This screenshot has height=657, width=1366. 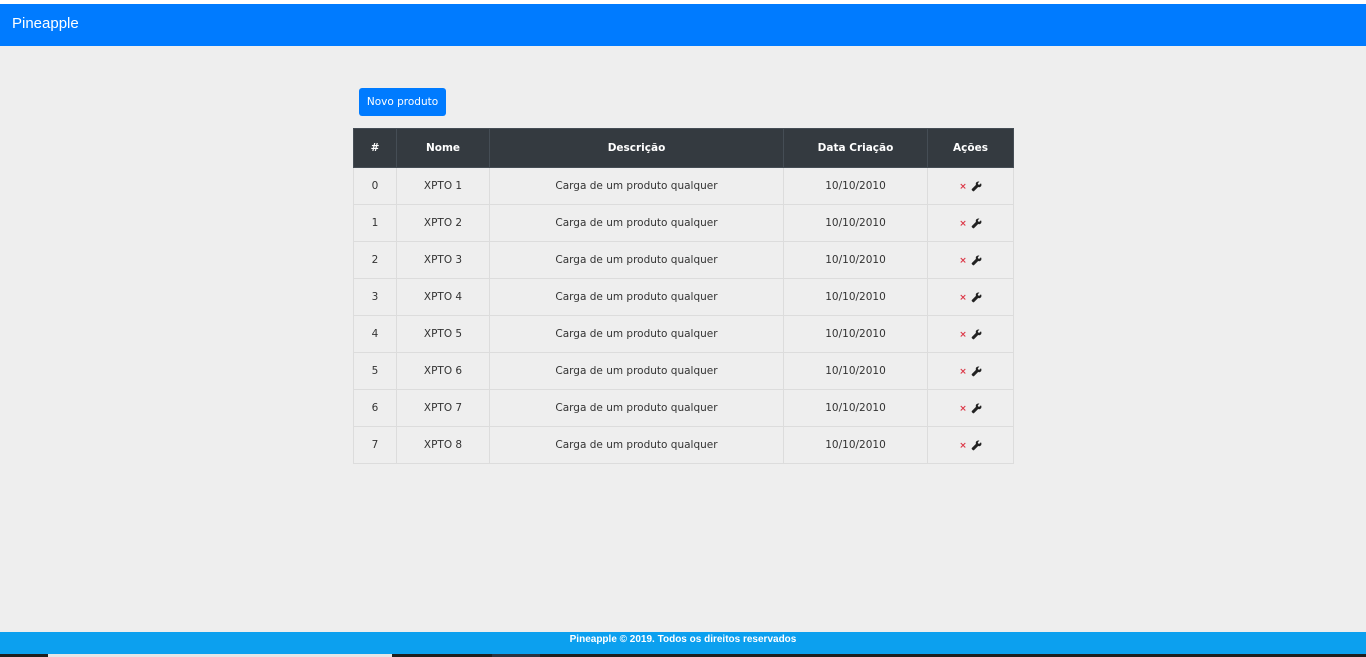 I want to click on column-header-actions: Ações, so click(x=970, y=148).